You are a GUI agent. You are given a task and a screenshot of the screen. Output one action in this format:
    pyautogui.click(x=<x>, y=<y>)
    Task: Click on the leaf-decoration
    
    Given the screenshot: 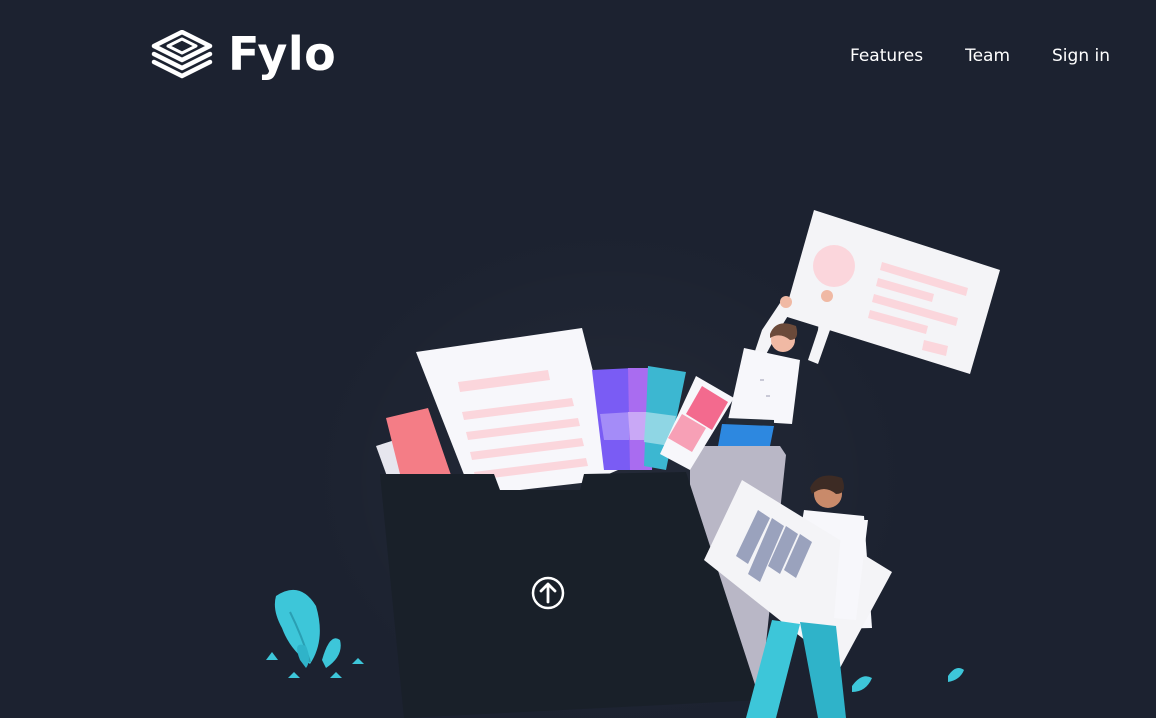 What is the action you would take?
    pyautogui.click(x=908, y=680)
    